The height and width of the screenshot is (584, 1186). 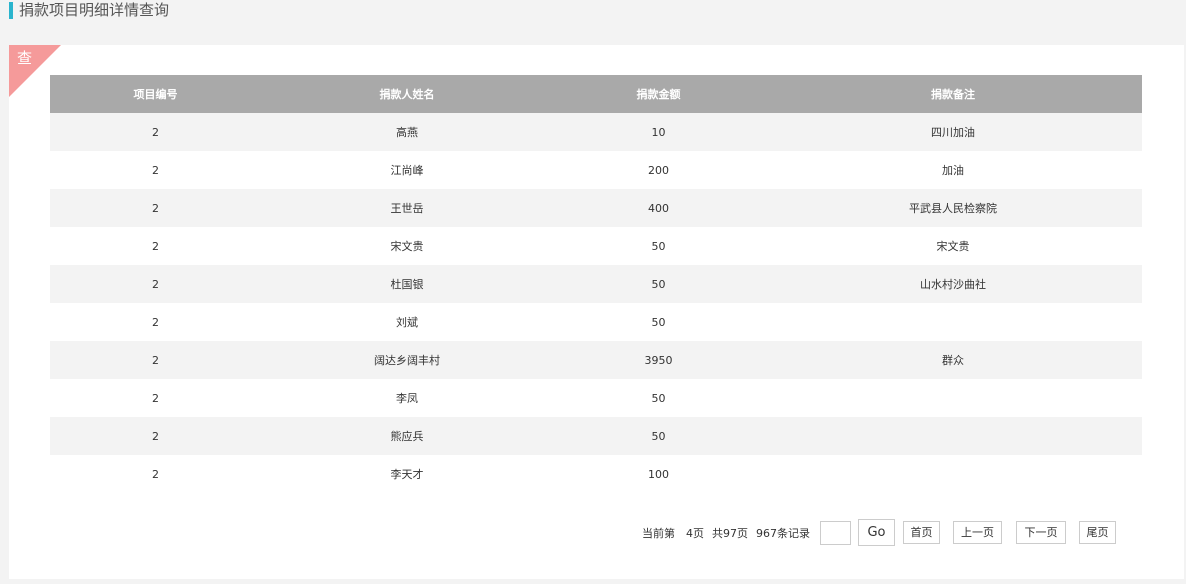 What do you see at coordinates (593, 14) in the screenshot?
I see `page-header: 捐款项目明细详情查询` at bounding box center [593, 14].